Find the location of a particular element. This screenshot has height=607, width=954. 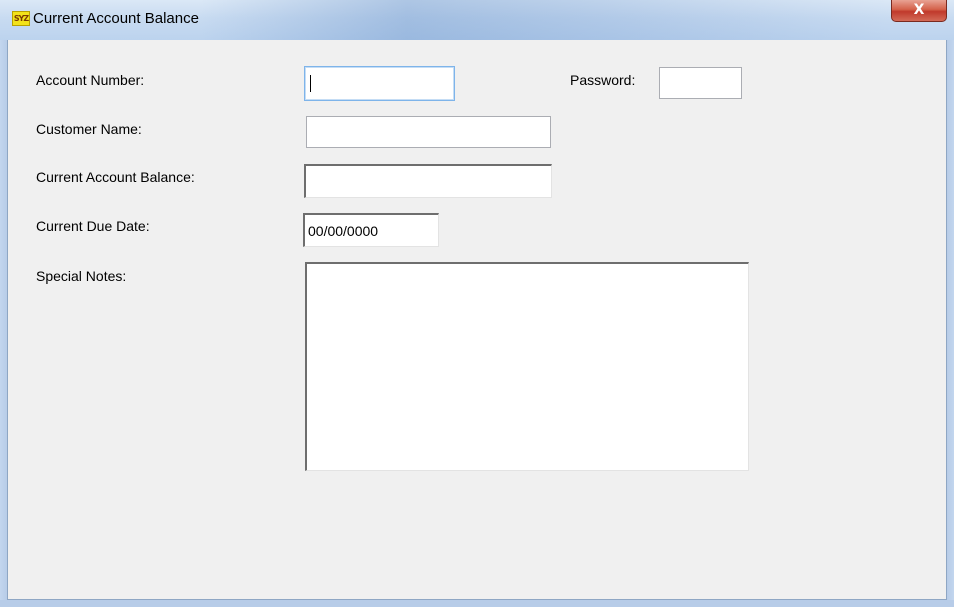

title-bar: SYZ Current Account Balance X is located at coordinates (477, 20).